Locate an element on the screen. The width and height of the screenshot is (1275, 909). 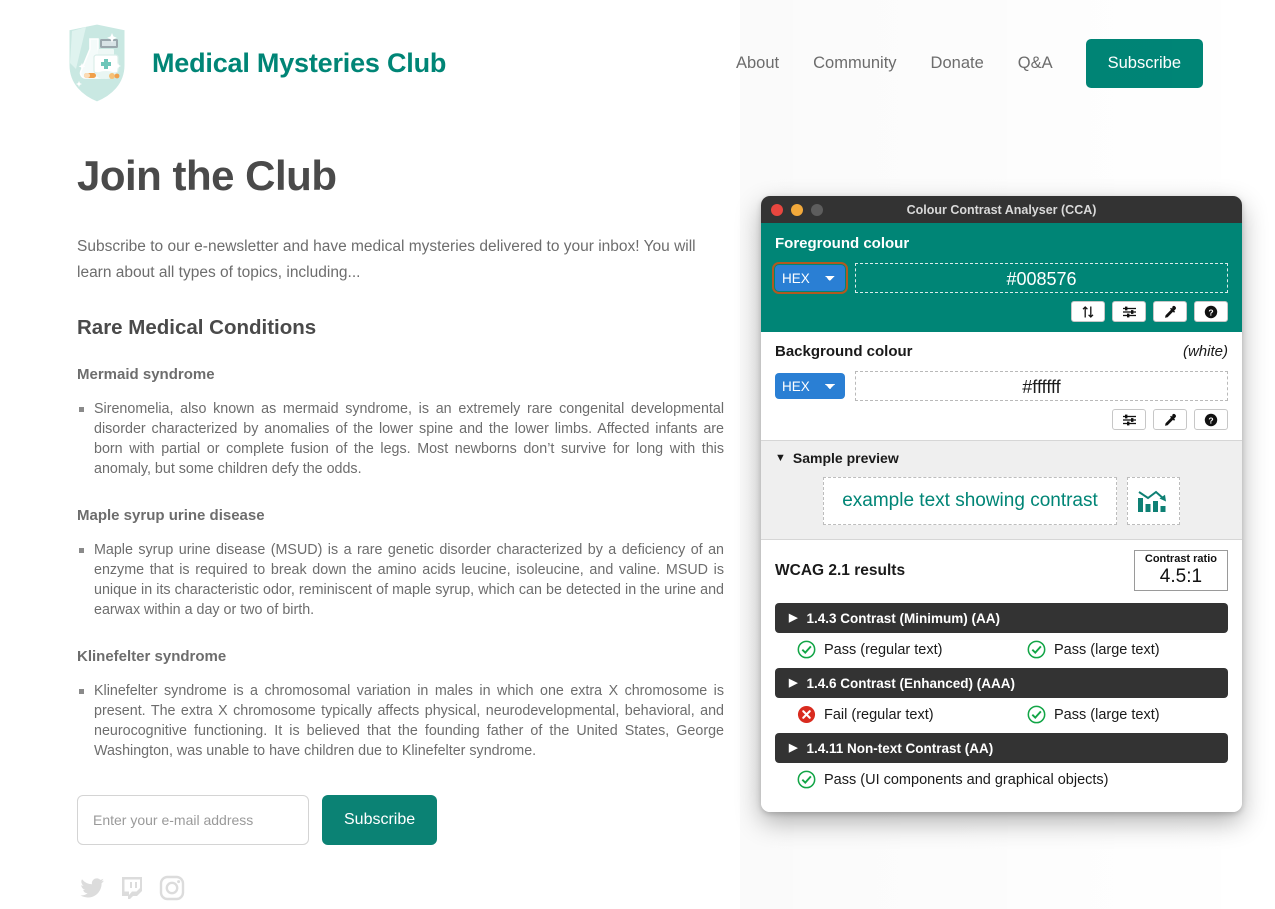
criterion-1-4-6-toggle: ▶ 1.4.6 Contrast (Enhanced) (AAA) is located at coordinates (1001, 683).